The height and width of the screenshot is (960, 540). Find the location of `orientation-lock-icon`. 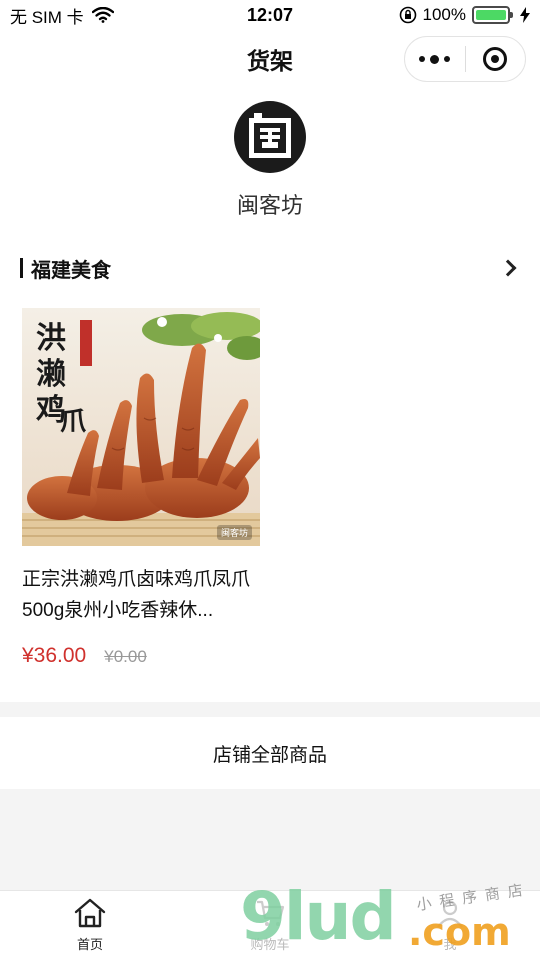

orientation-lock-icon is located at coordinates (407, 15).